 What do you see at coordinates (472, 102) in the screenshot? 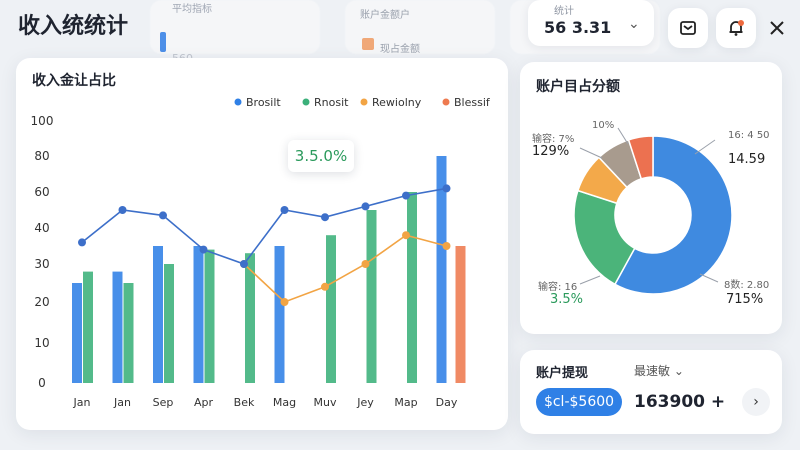
I see `legend-label: Blessif` at bounding box center [472, 102].